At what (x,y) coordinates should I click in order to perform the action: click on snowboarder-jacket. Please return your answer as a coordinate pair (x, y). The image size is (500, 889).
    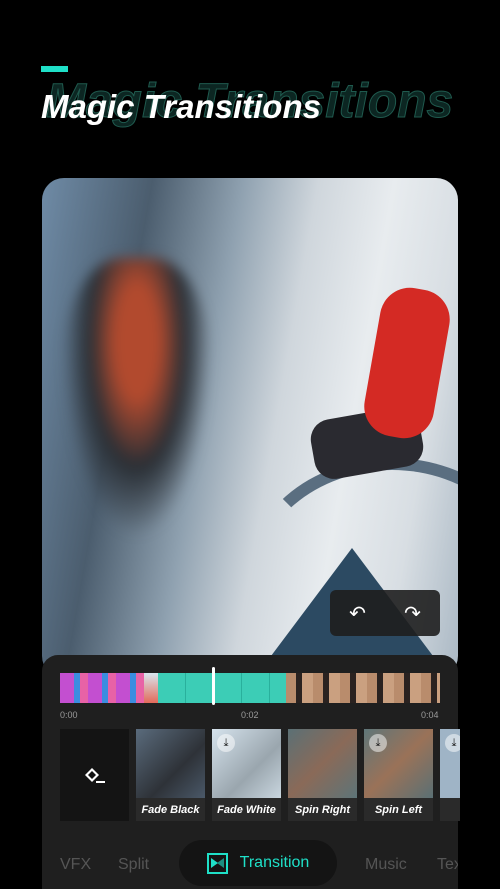
    Looking at the image, I should click on (407, 363).